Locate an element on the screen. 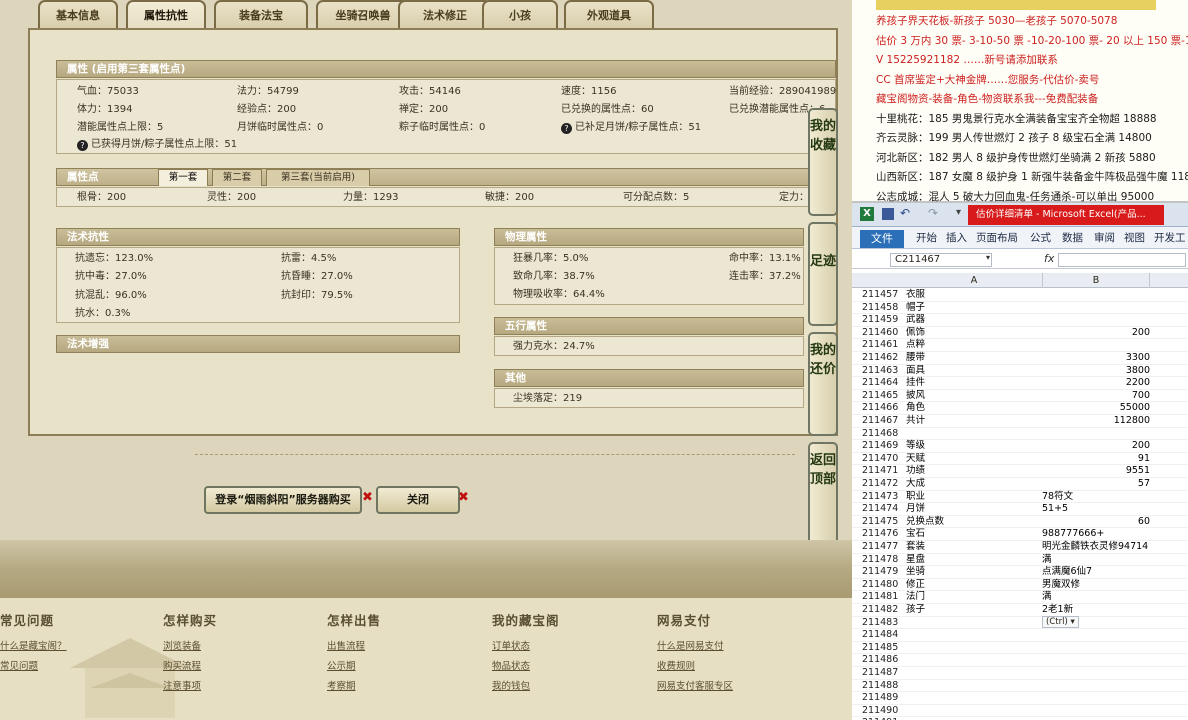 The width and height of the screenshot is (1188, 720). save-icon is located at coordinates (888, 214).